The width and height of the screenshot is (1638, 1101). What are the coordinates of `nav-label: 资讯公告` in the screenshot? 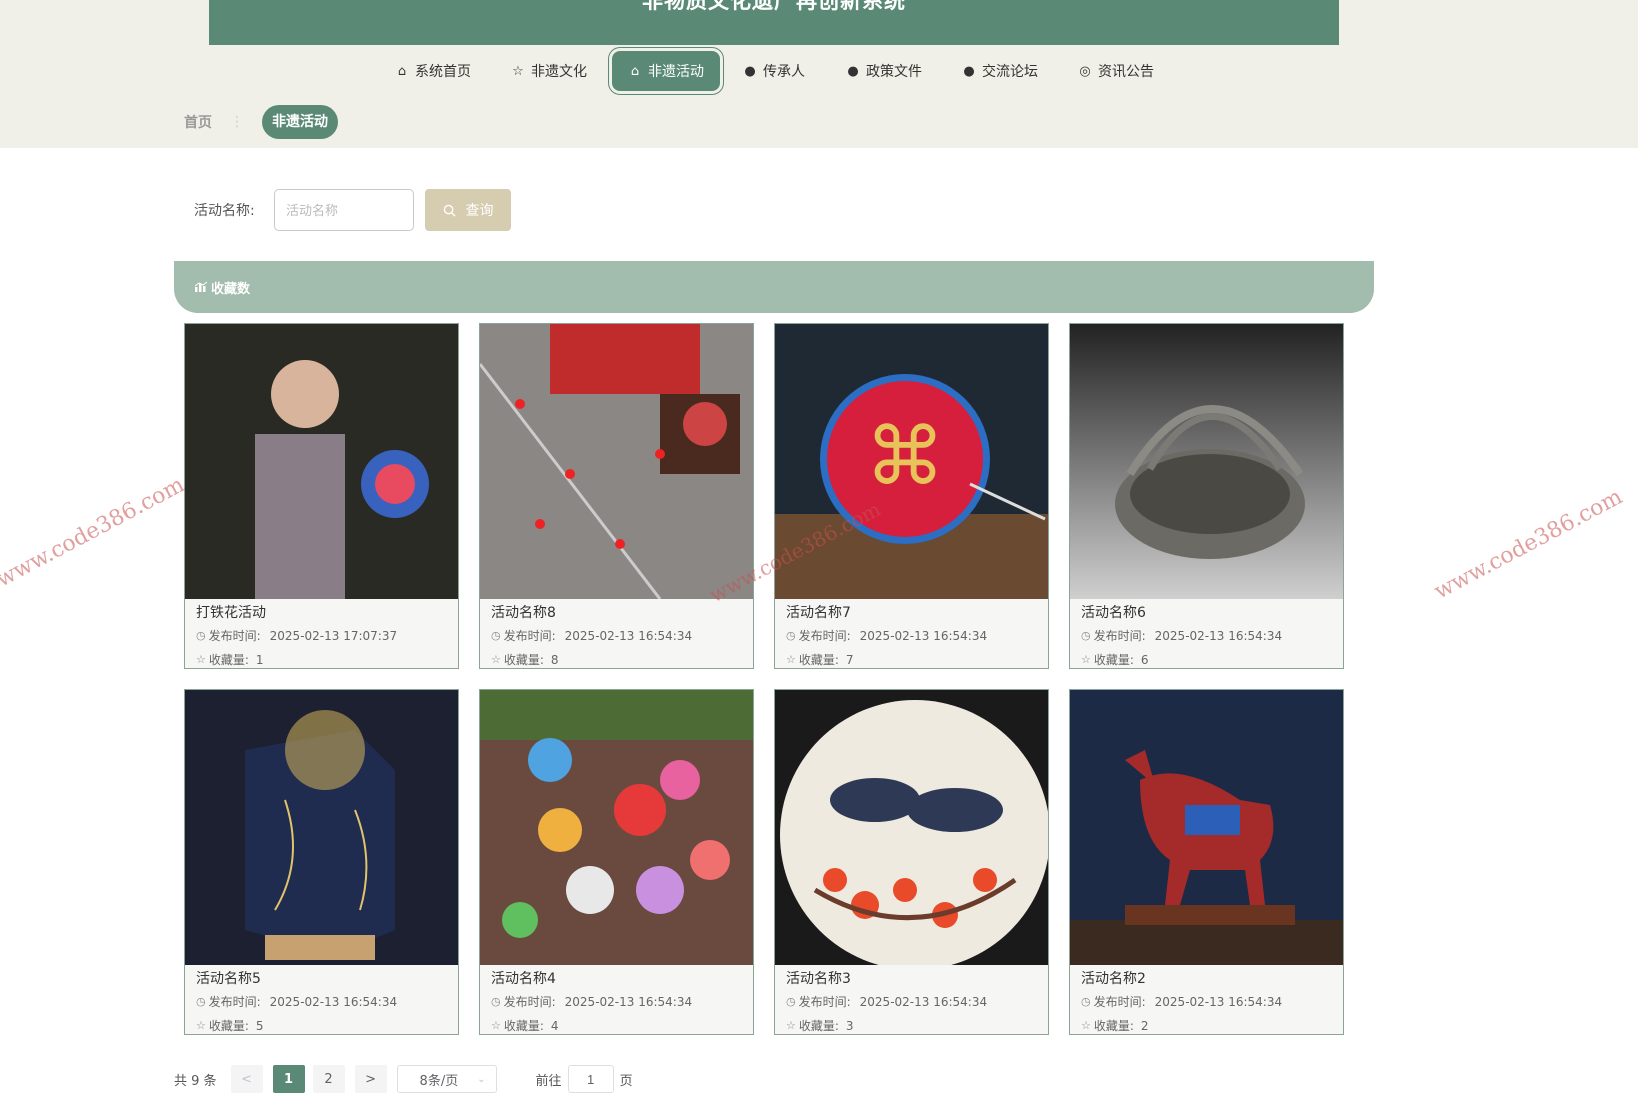 It's located at (1126, 72).